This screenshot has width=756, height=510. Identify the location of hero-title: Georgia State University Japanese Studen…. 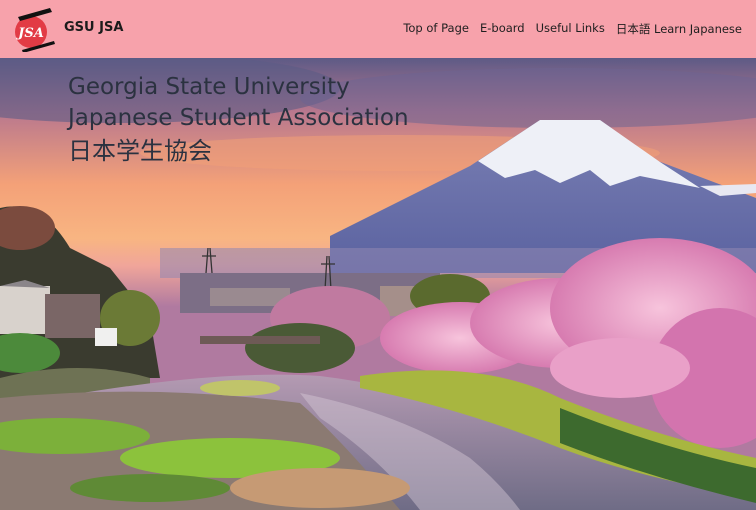
(238, 120).